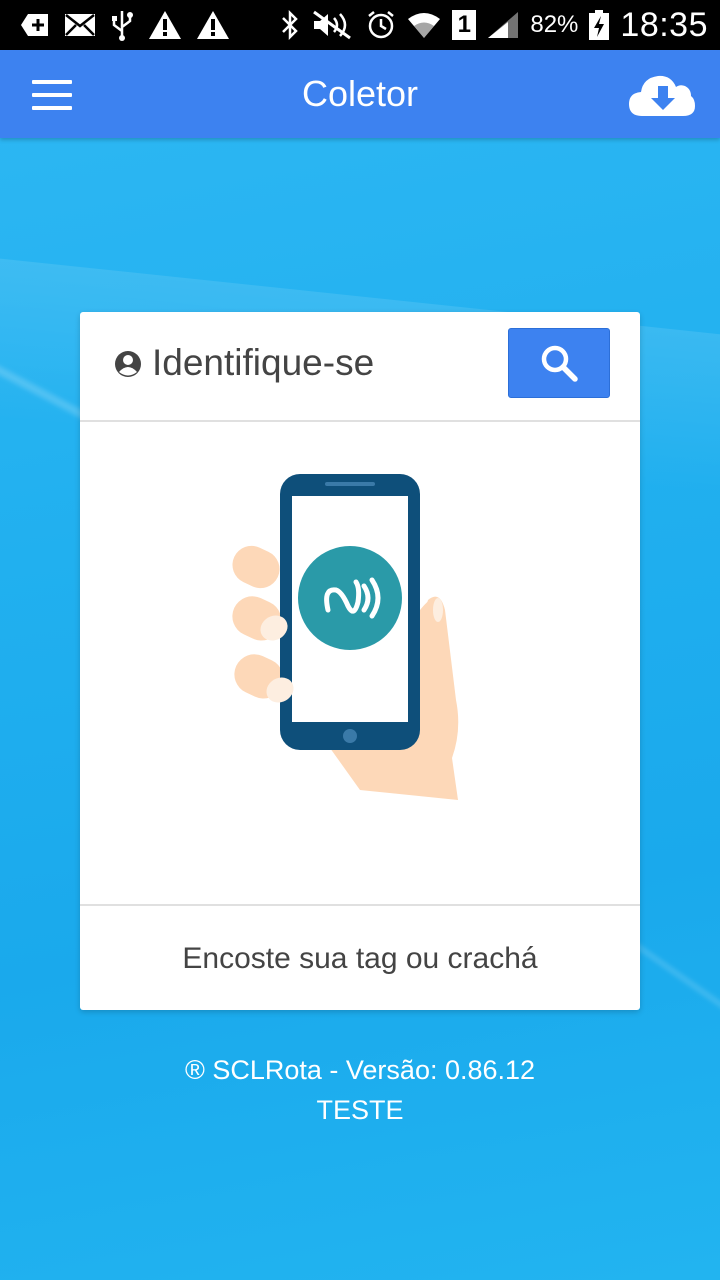 This screenshot has height=1280, width=720. I want to click on version-text: ® SCLRota - Versão: 0.86.12, so click(360, 1070).